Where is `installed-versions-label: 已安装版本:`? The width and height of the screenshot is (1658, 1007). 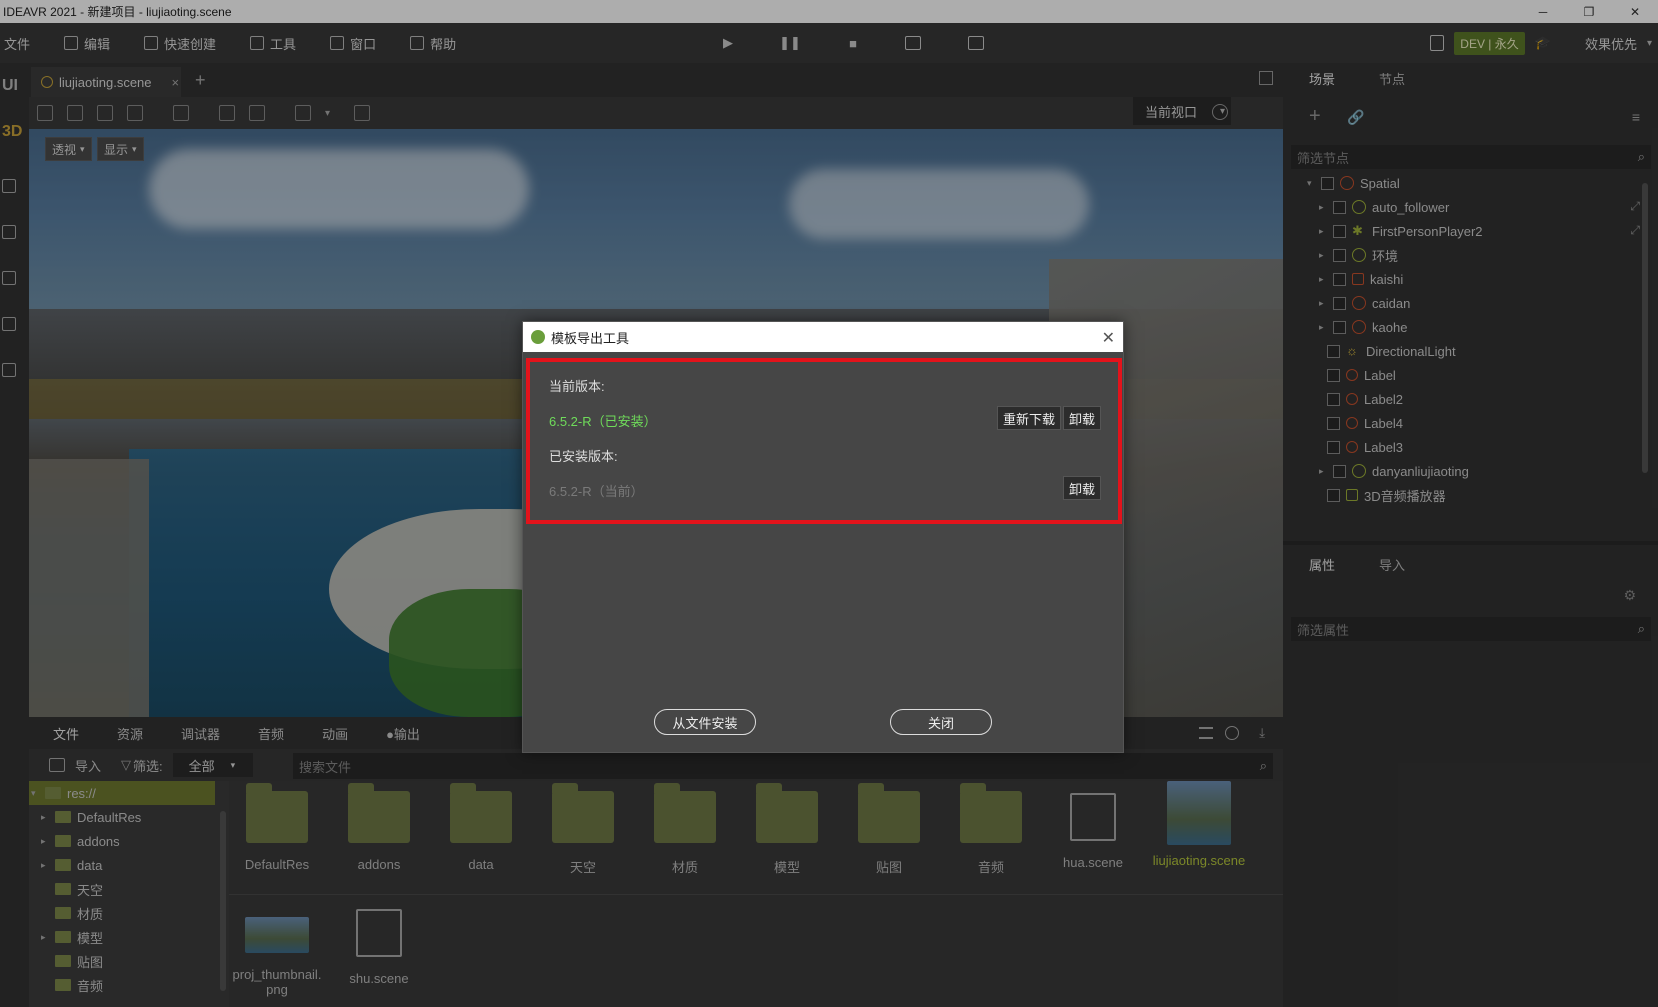 installed-versions-label: 已安装版本: is located at coordinates (583, 456).